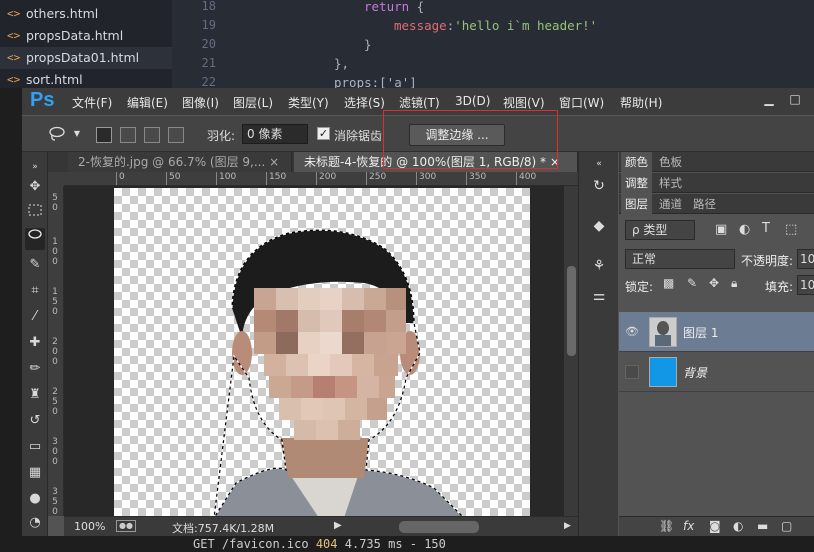 The image size is (814, 552). I want to click on chevron-down-icon: ▼, so click(77, 134).